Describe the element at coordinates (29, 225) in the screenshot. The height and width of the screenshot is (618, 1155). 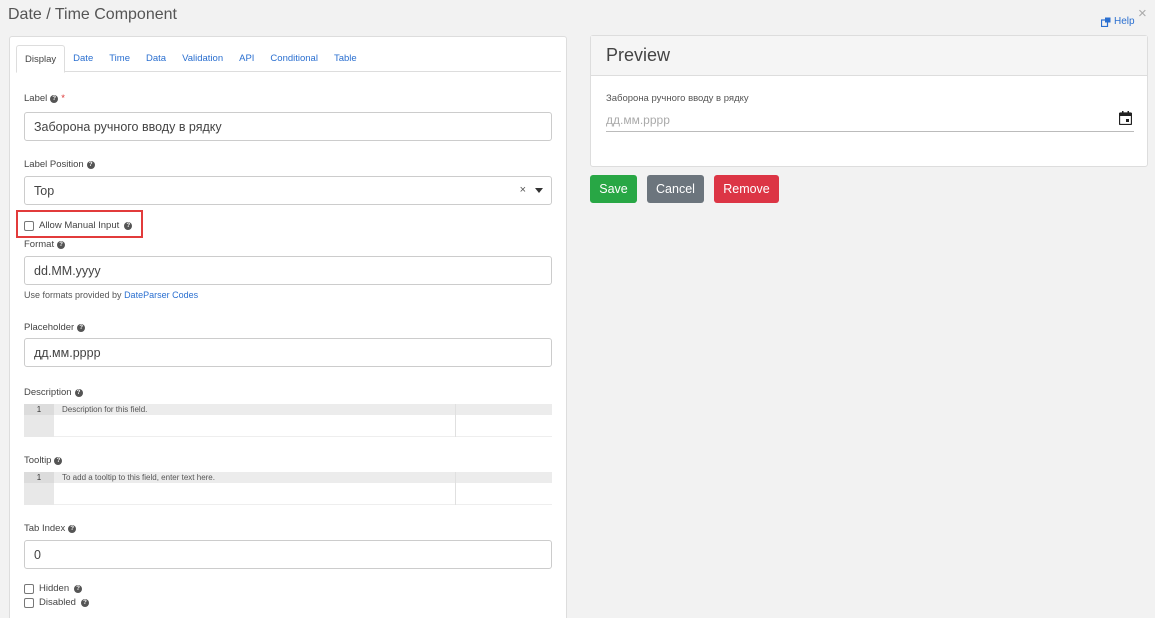
I see `allow-manual-input-checkbox` at that location.